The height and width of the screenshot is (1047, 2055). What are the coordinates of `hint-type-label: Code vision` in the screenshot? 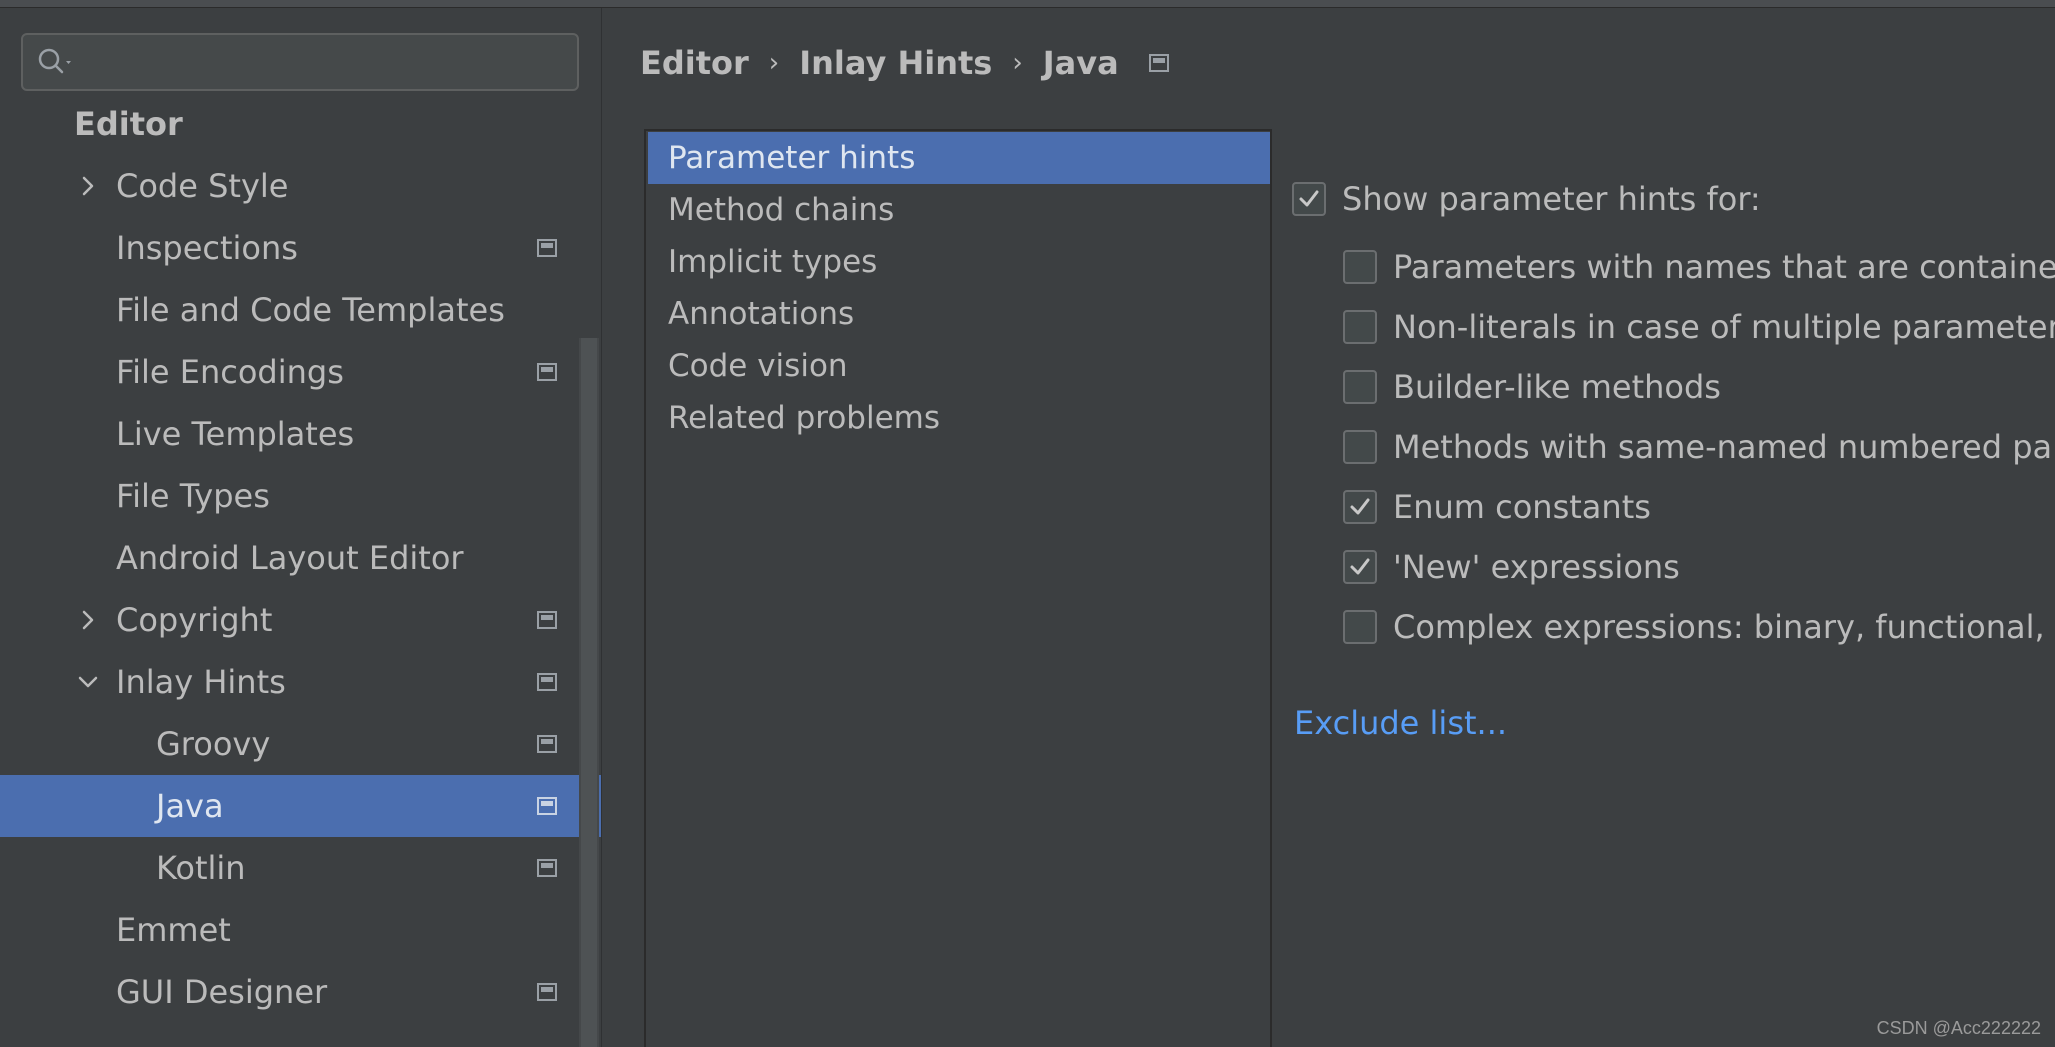 It's located at (758, 366).